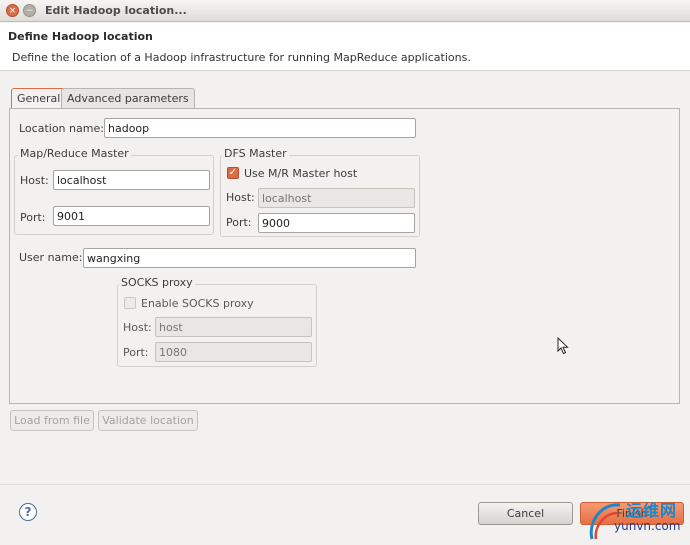 The height and width of the screenshot is (545, 690). Describe the element at coordinates (28, 512) in the screenshot. I see `help-icon: ?` at that location.